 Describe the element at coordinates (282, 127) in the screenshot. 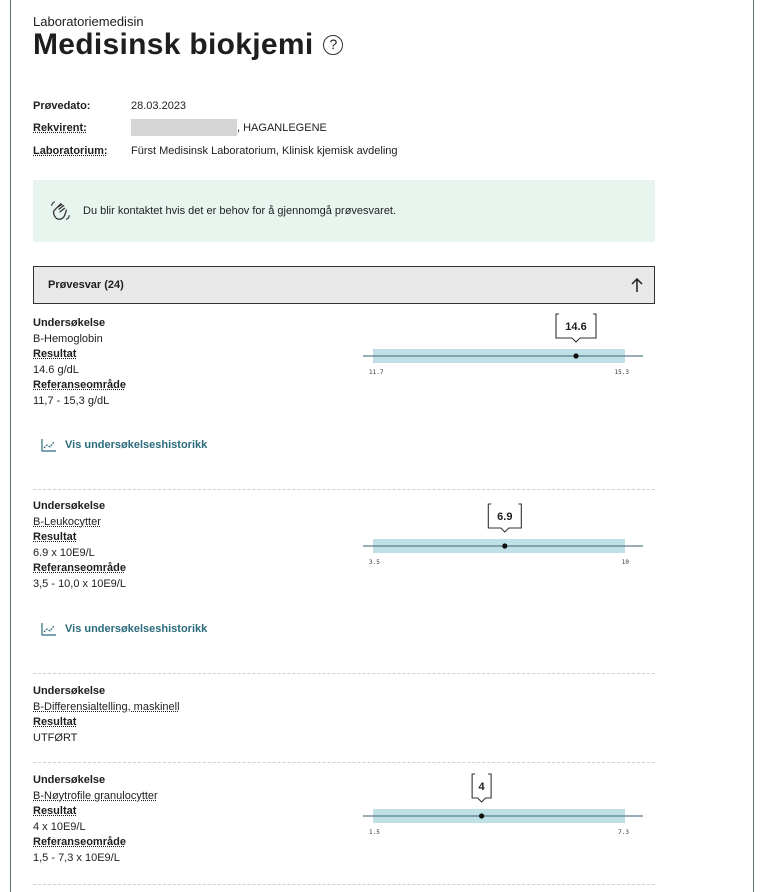

I see `meta-requester-value: , HAGANLEGENE` at that location.